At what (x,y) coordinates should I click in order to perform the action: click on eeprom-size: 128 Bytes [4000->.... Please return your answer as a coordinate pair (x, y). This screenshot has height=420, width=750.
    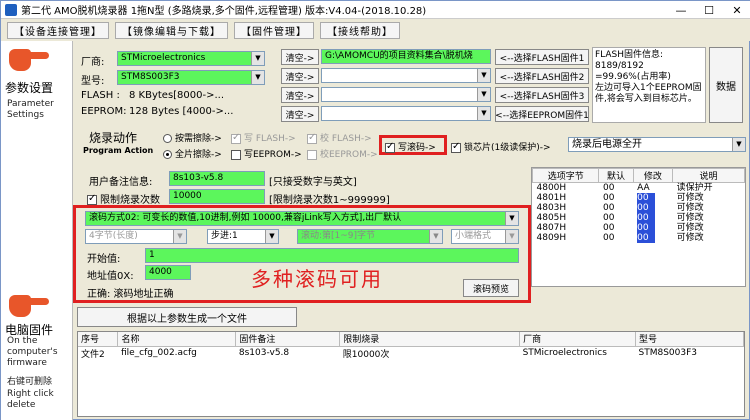
    Looking at the image, I should click on (181, 111).